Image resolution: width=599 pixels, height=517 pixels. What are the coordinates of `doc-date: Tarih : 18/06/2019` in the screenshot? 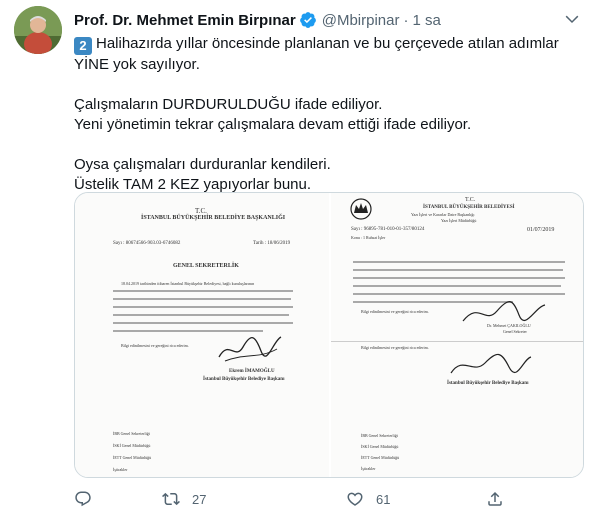 It's located at (272, 243).